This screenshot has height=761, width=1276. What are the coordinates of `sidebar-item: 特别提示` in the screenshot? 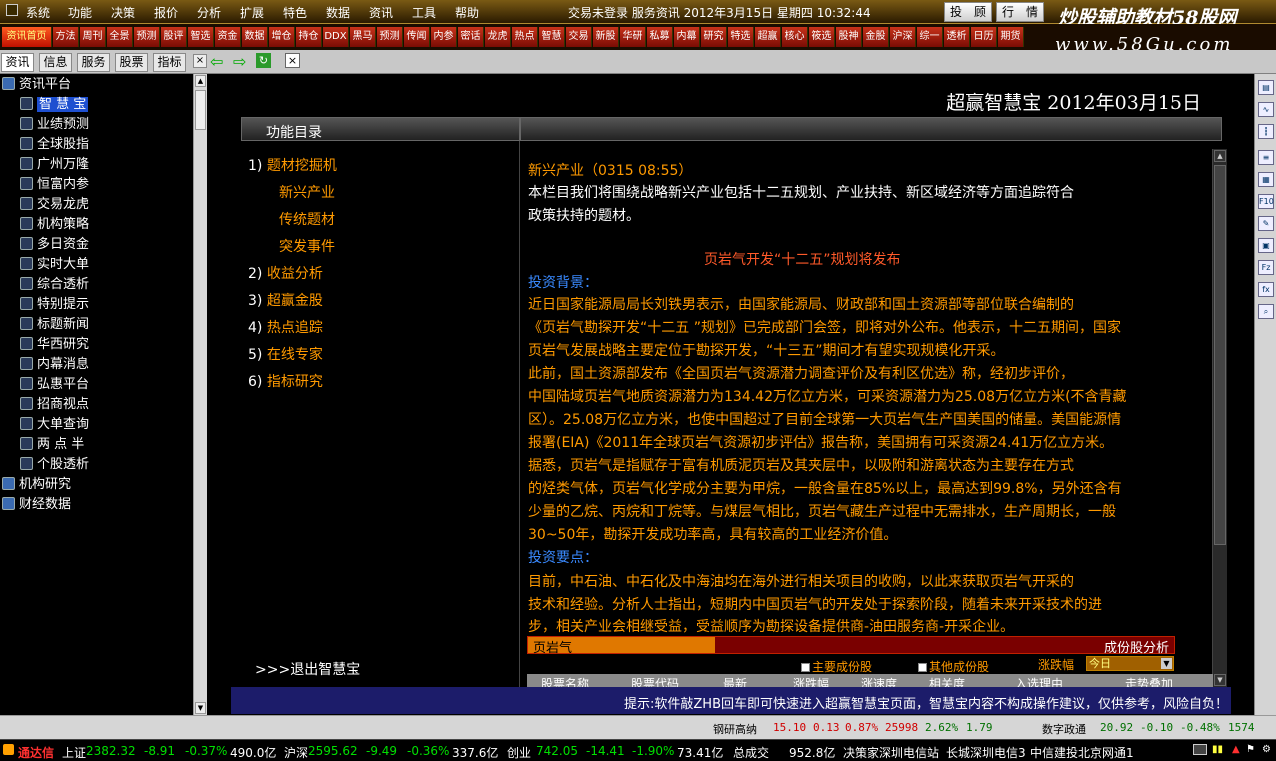 It's located at (54, 305).